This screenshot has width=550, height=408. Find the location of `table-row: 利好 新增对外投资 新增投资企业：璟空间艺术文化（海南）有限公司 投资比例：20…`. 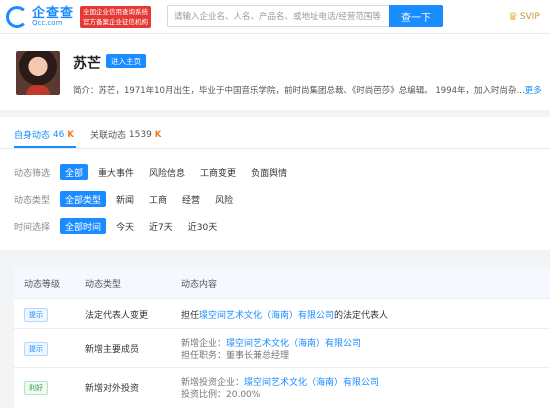

table-row: 利好 新增对外投资 新增投资企业：璟空间艺术文化（海南）有限公司 投资比例：20… is located at coordinates (282, 386).